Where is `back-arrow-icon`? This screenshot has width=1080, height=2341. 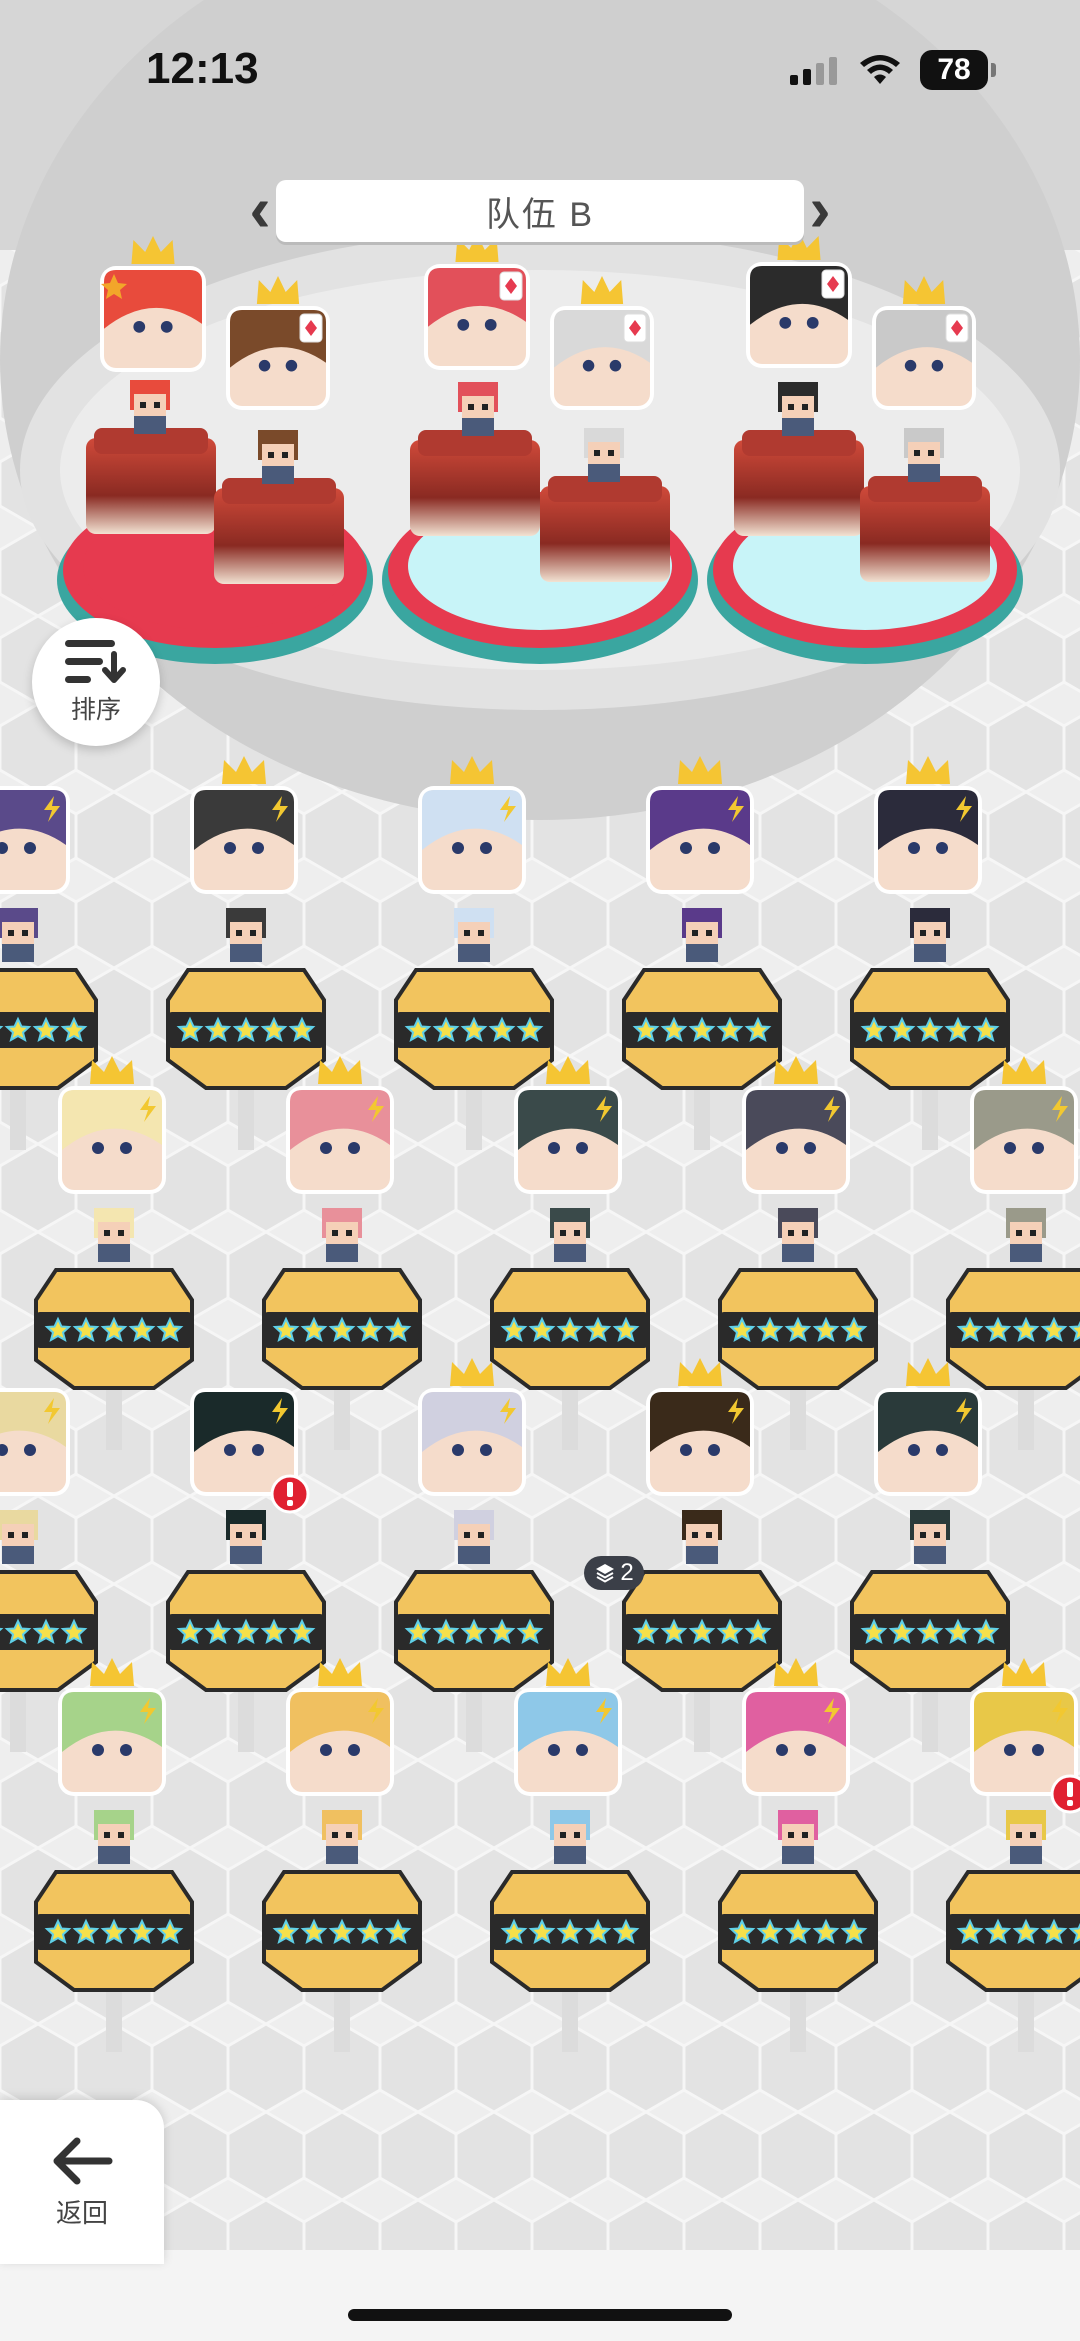 back-arrow-icon is located at coordinates (83, 2160).